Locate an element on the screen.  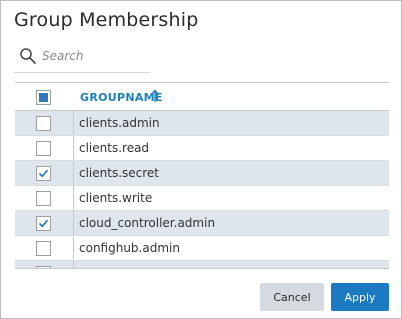
row-checkbox-cloud-controller-admin is located at coordinates (43, 223).